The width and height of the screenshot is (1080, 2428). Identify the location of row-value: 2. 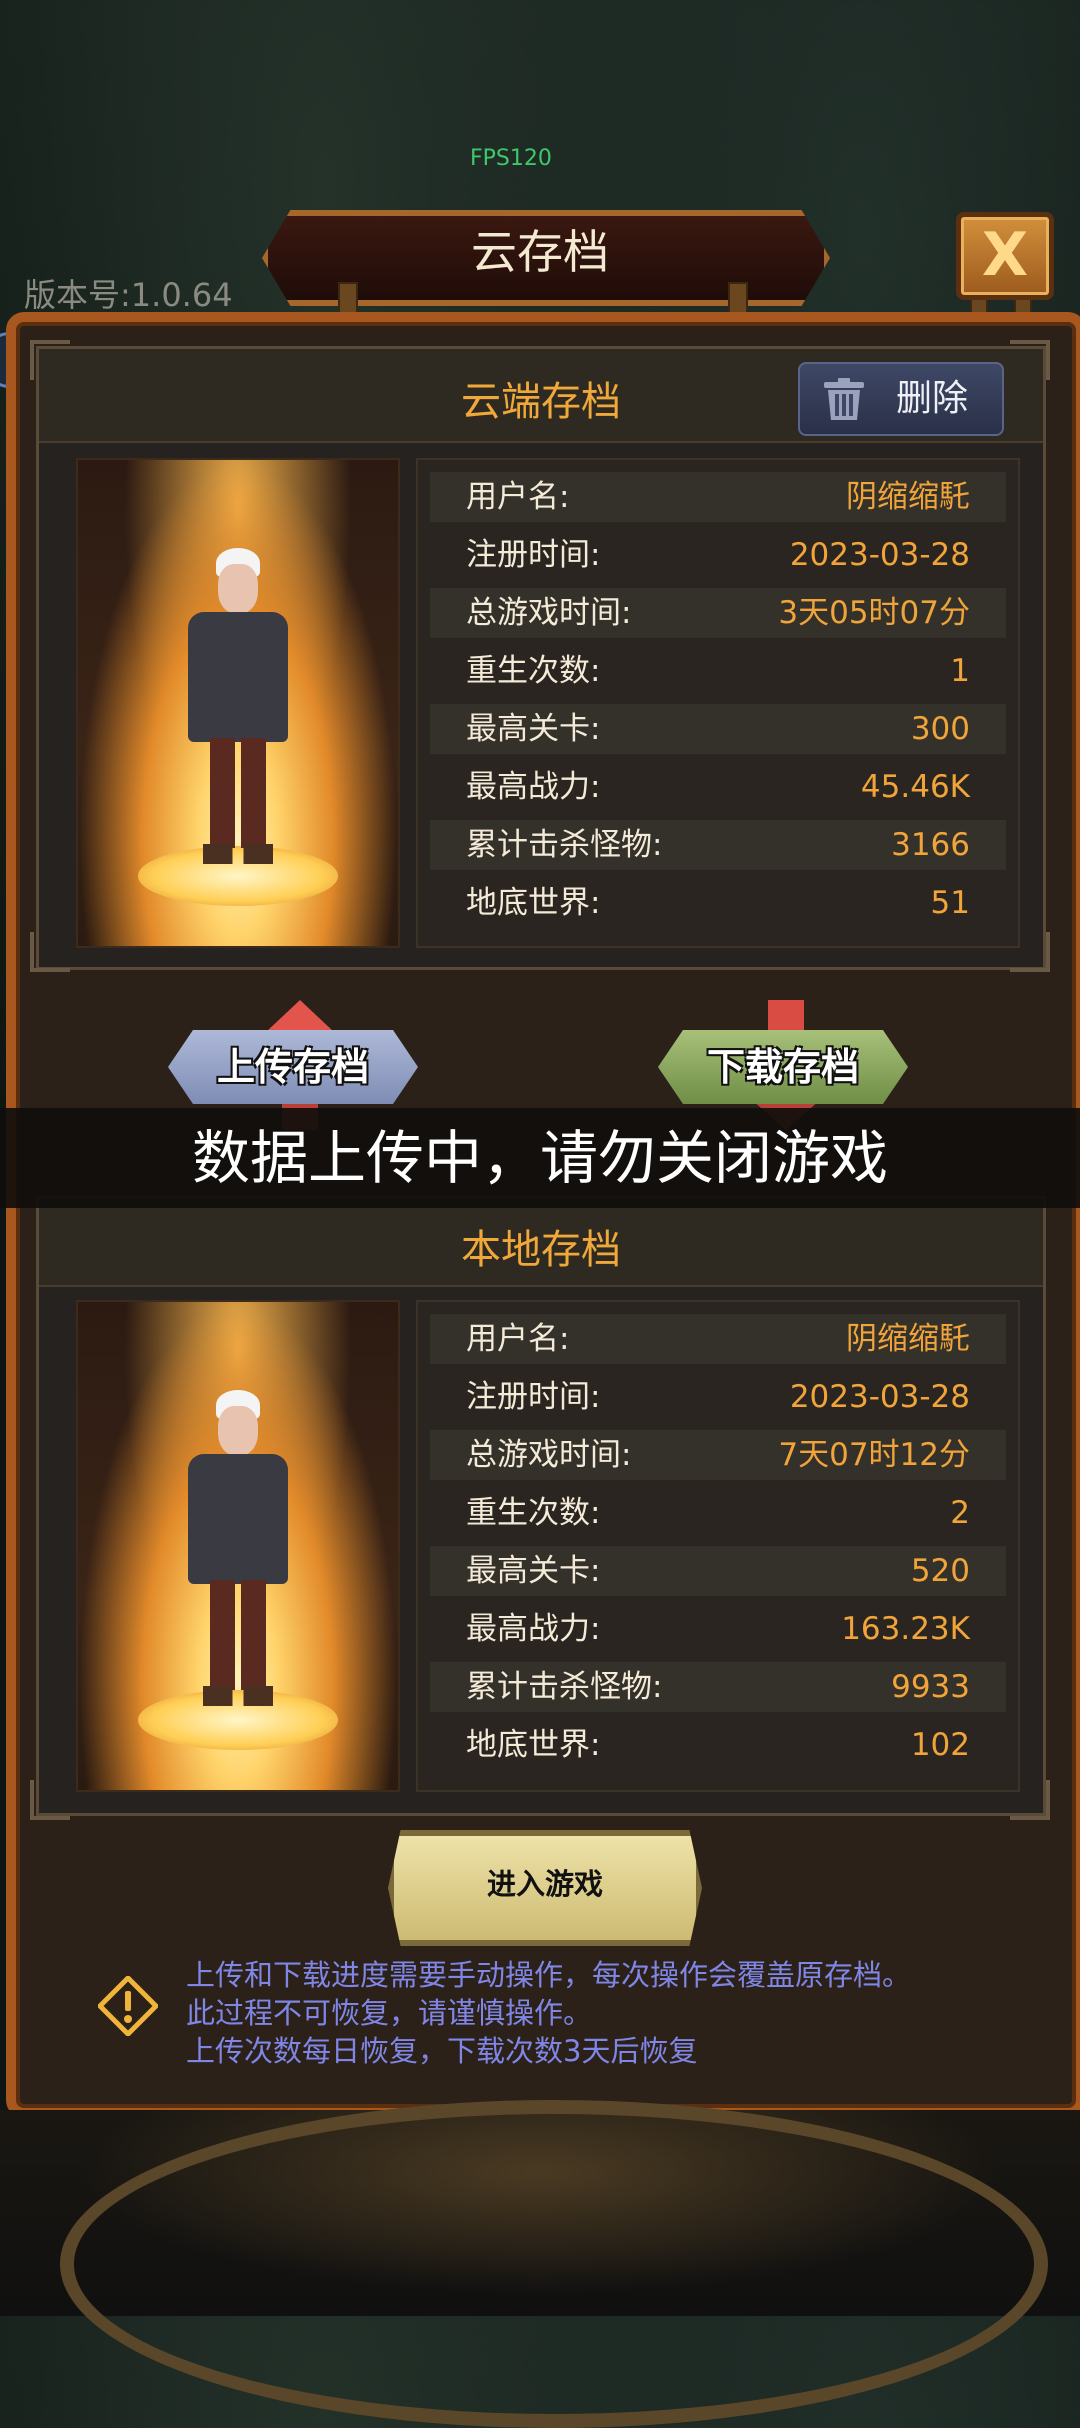
(960, 1513).